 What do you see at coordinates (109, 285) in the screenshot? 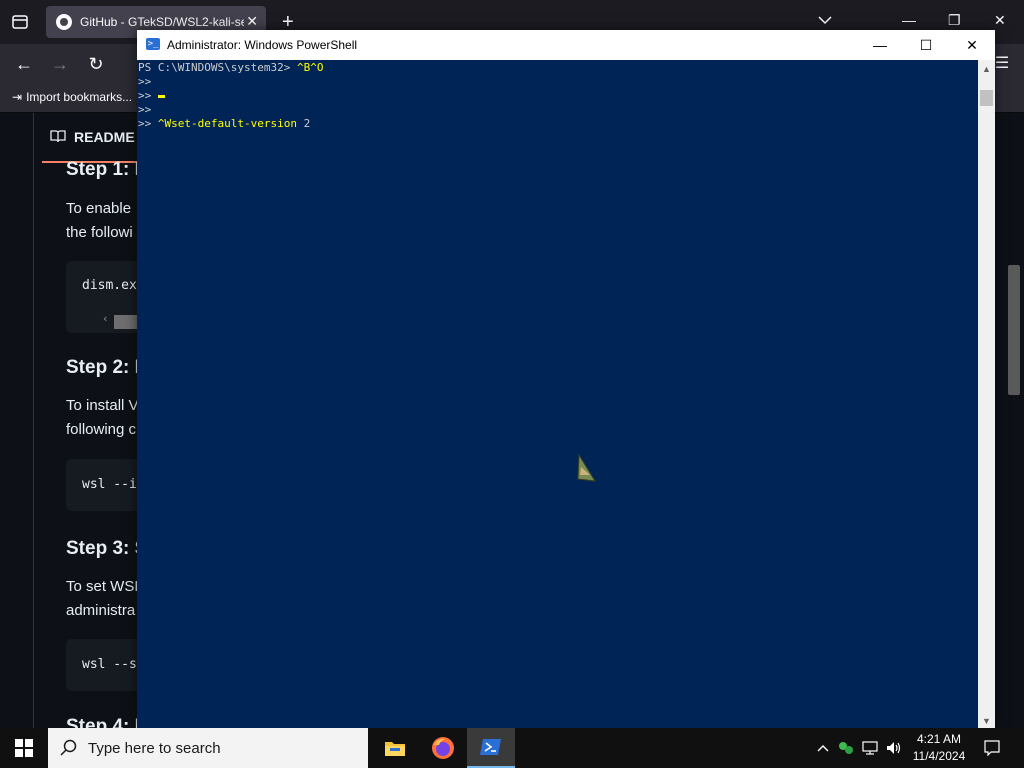
I see `step1-code: dism.ex` at bounding box center [109, 285].